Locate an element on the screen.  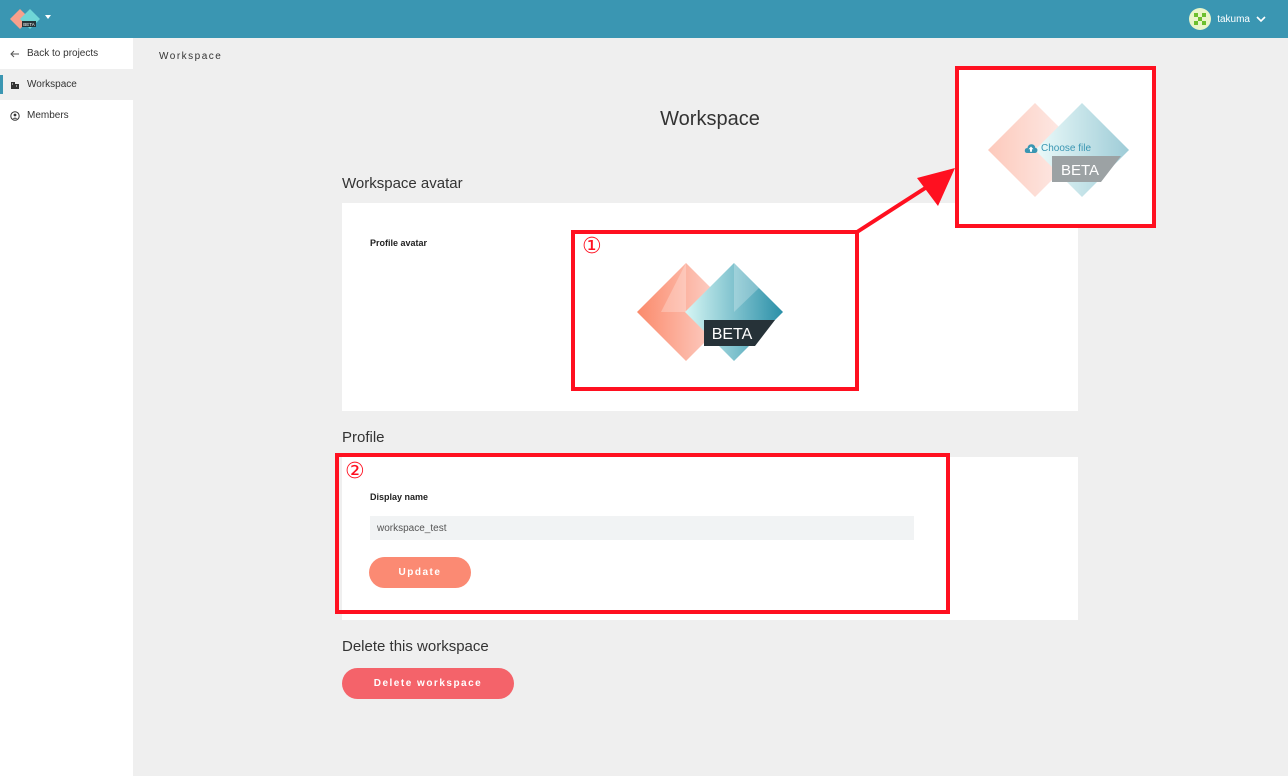
page-title: Workspace is located at coordinates (710, 119).